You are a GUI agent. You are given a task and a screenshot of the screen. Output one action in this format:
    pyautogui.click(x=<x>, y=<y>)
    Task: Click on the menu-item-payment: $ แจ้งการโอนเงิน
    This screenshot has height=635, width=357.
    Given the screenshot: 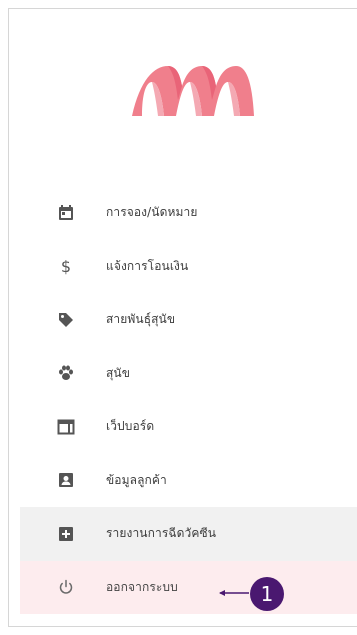 What is the action you would take?
    pyautogui.click(x=188, y=267)
    